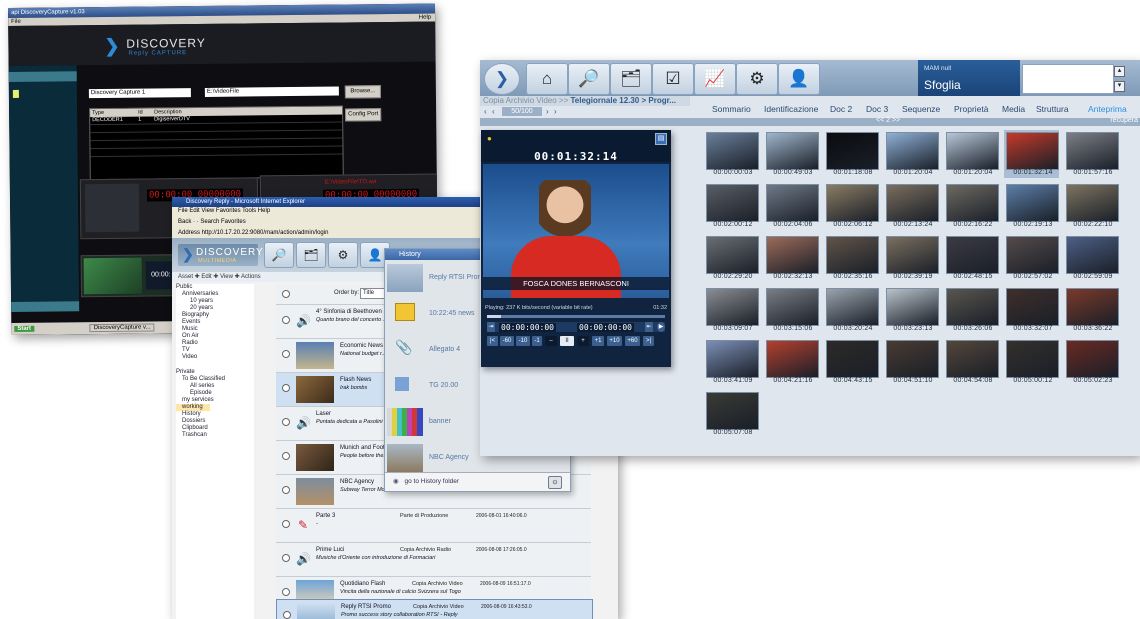 Image resolution: width=1140 pixels, height=619 pixels. What do you see at coordinates (555, 482) in the screenshot?
I see `history-action-icon: ⊙` at bounding box center [555, 482].